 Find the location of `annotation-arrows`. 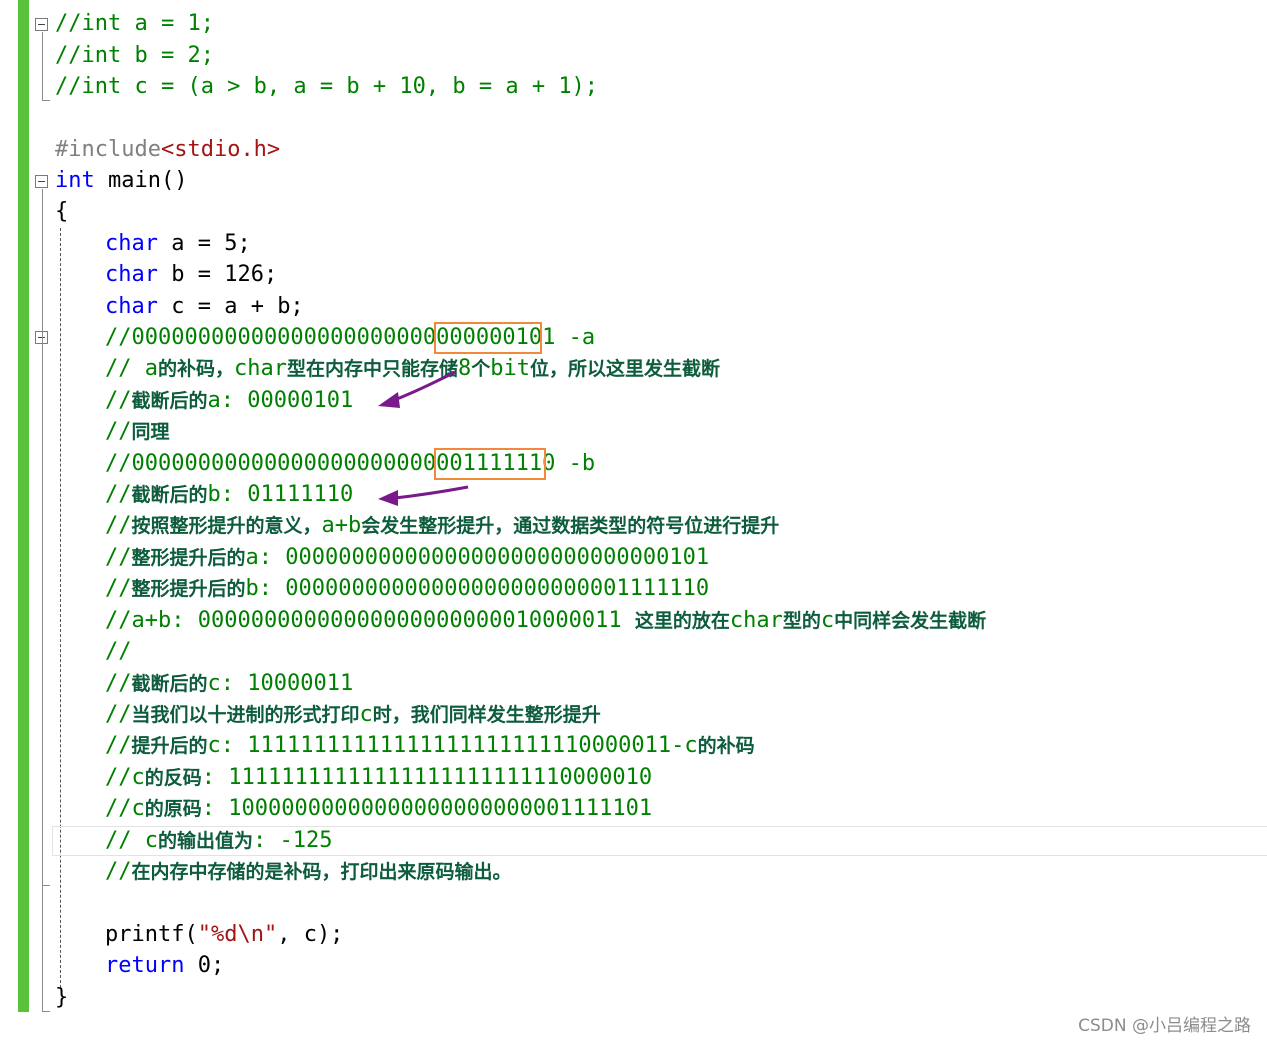

annotation-arrows is located at coordinates (423, 438).